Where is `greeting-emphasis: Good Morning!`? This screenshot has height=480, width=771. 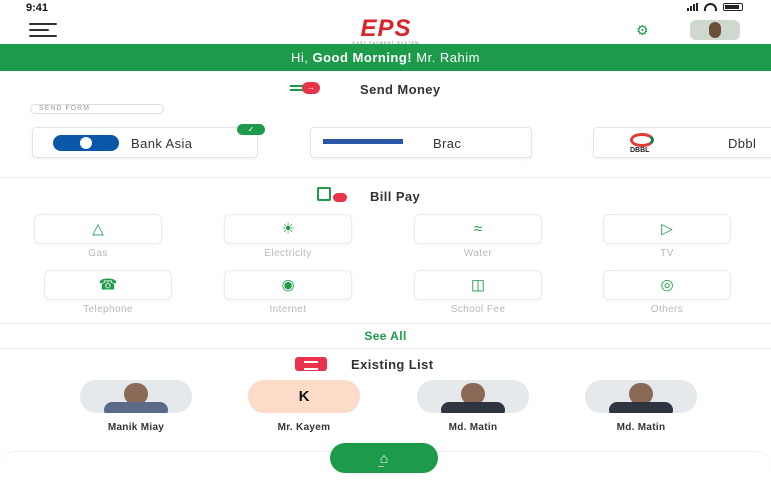
greeting-emphasis: Good Morning! is located at coordinates (362, 57).